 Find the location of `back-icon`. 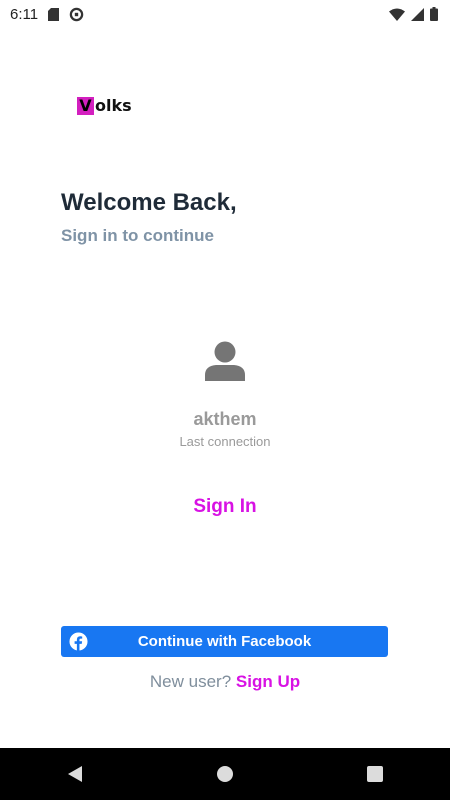

back-icon is located at coordinates (75, 774).